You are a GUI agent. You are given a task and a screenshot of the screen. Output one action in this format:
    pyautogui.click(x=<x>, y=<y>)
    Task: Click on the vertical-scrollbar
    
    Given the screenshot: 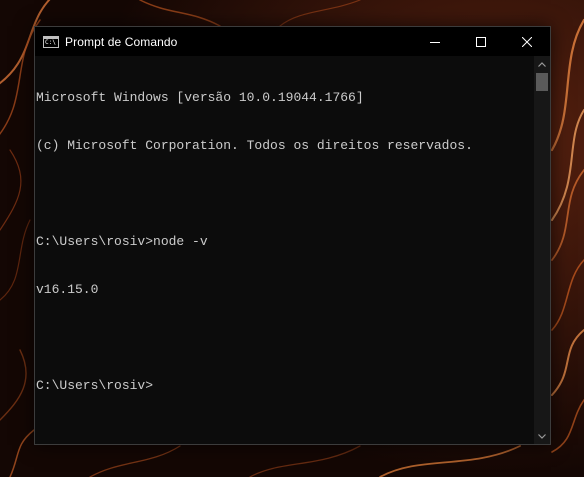 What is the action you would take?
    pyautogui.click(x=542, y=250)
    